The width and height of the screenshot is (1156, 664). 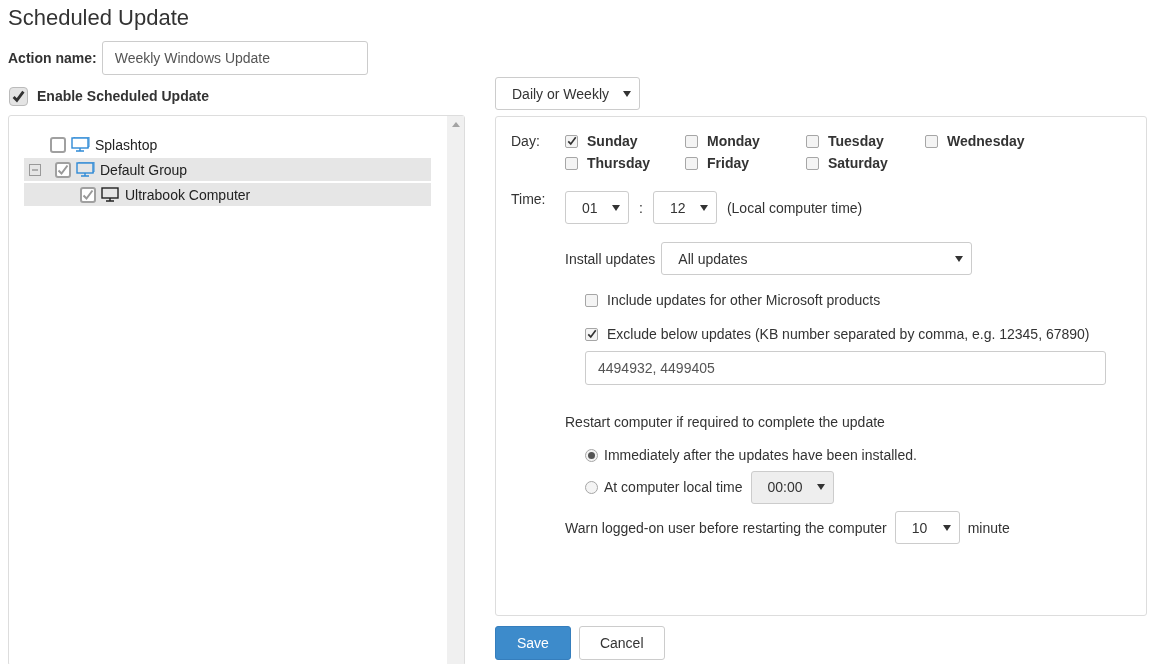 What do you see at coordinates (144, 169) in the screenshot?
I see `tree-item-label: Default Group` at bounding box center [144, 169].